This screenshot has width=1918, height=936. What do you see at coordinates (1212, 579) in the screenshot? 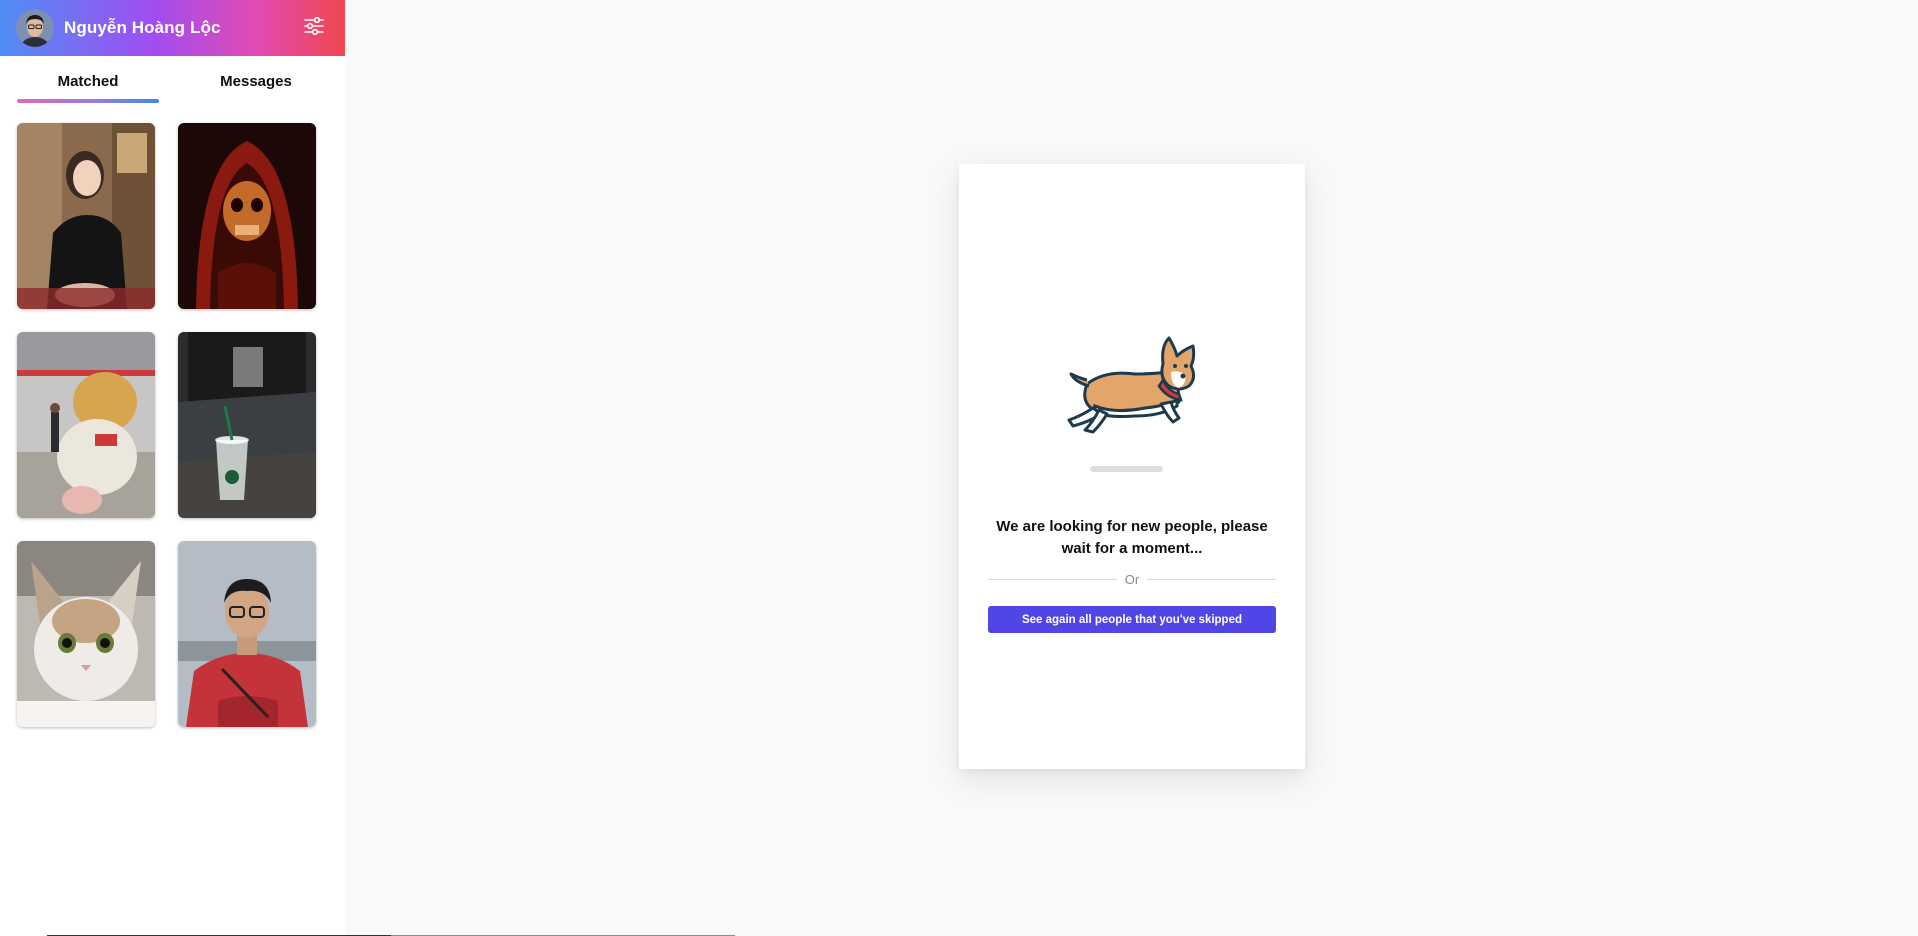
I see `divider-line-right` at bounding box center [1212, 579].